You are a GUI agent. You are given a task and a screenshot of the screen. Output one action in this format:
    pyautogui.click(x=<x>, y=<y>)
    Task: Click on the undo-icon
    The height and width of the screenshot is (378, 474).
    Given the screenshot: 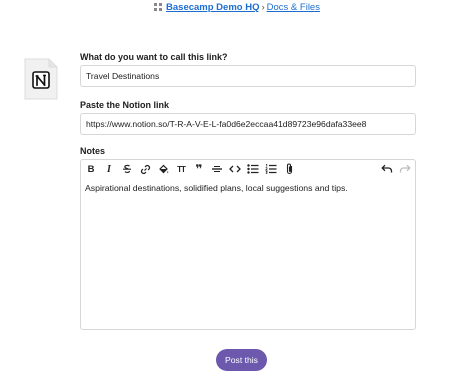 What is the action you would take?
    pyautogui.click(x=387, y=169)
    